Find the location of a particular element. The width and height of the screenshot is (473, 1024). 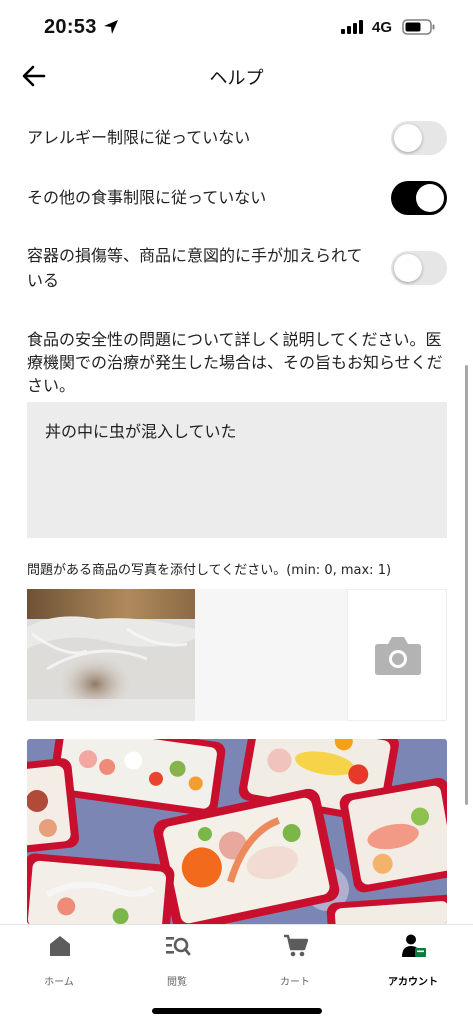

cart-icon is located at coordinates (296, 945).